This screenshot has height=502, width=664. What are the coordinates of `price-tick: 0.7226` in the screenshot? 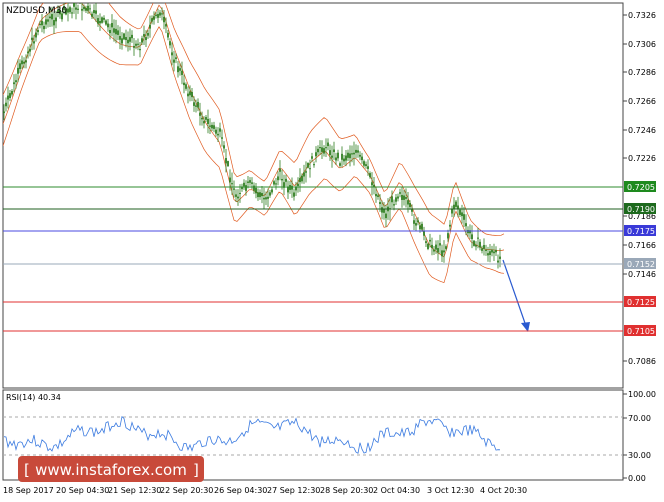 It's located at (639, 158).